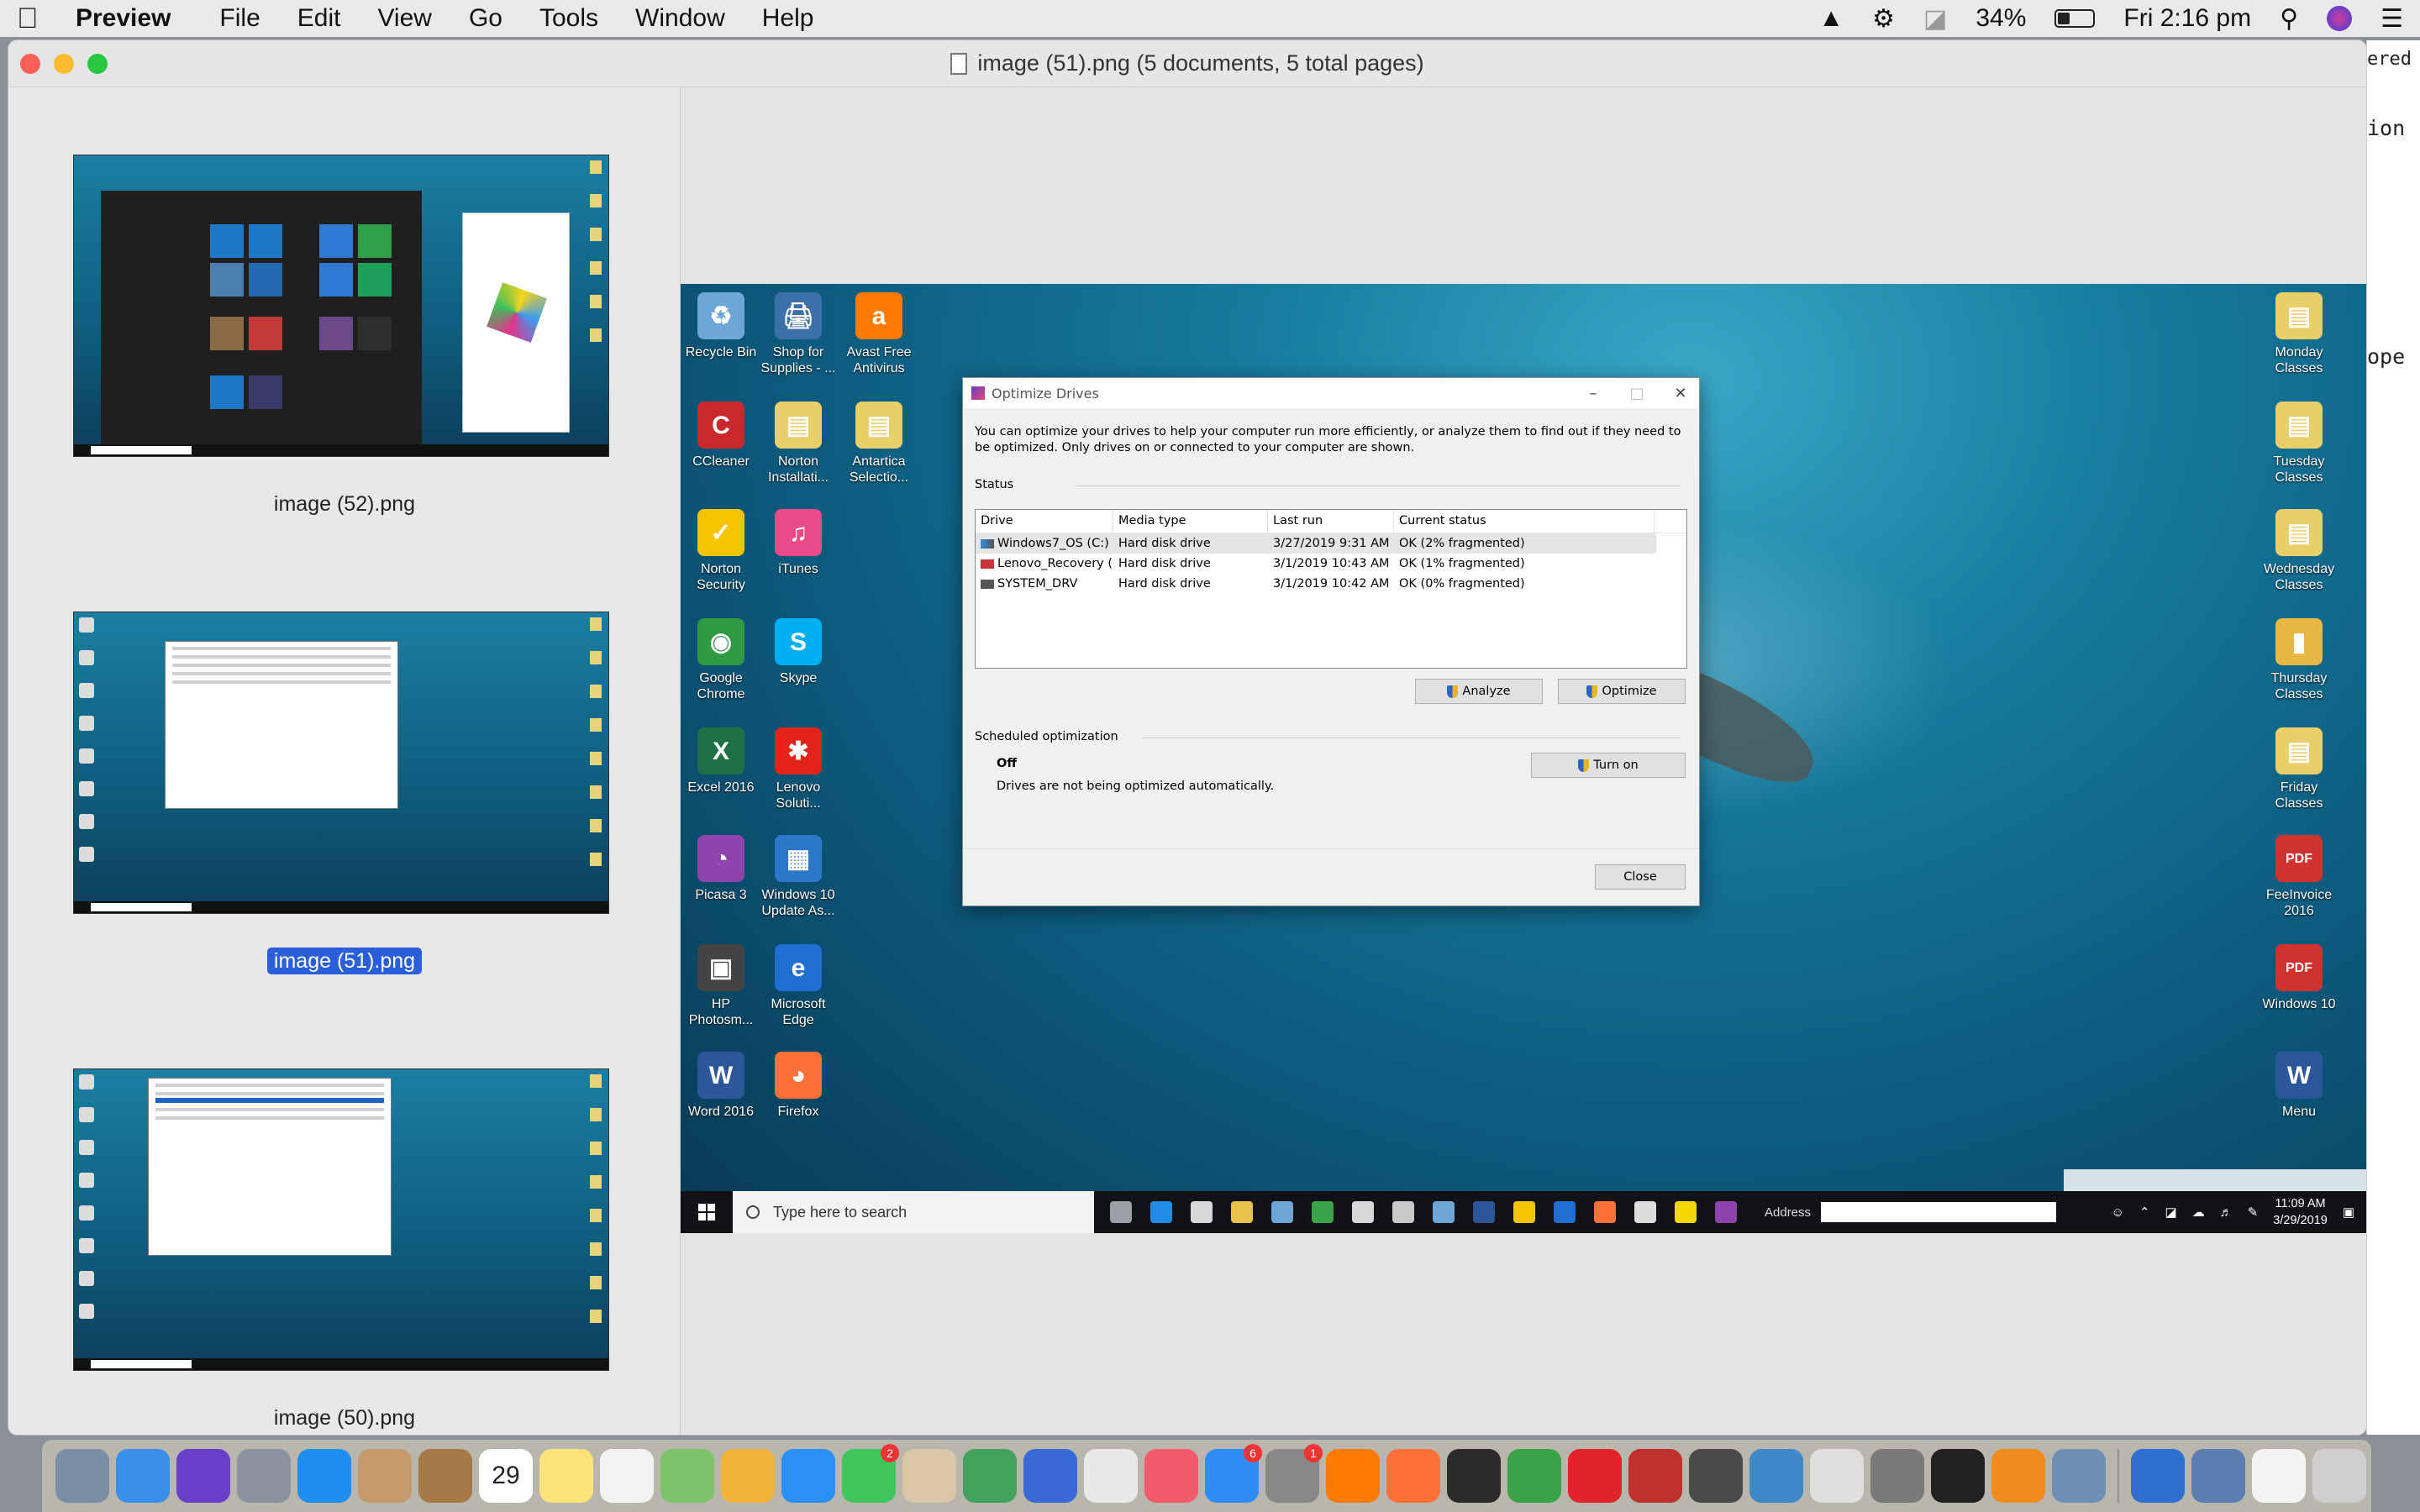 The height and width of the screenshot is (1512, 2420). I want to click on desktop-icon: W Word 2016, so click(721, 1086).